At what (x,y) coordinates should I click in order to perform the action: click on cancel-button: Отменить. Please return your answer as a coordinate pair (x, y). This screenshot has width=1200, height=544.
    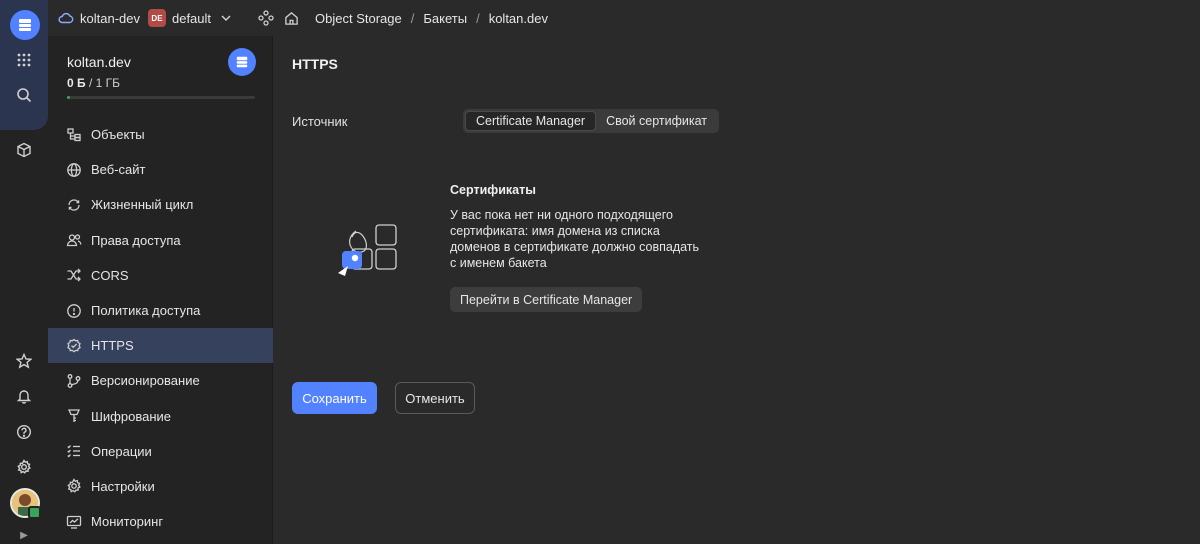
    Looking at the image, I should click on (435, 398).